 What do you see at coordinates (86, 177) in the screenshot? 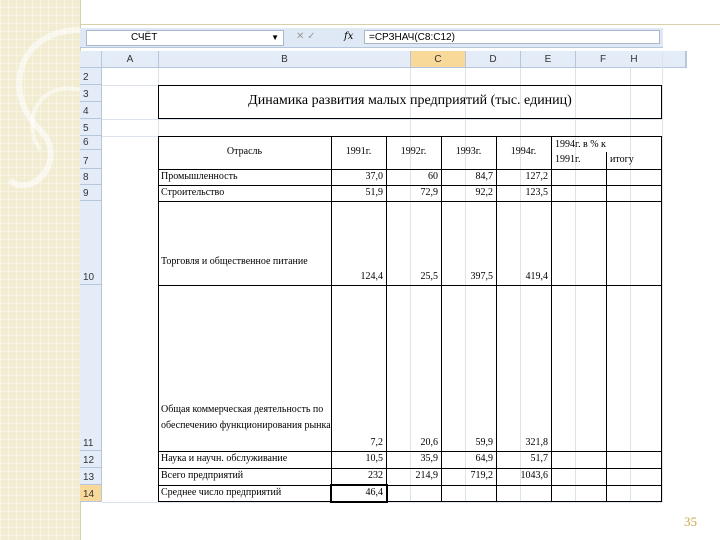
I see `row-number: 8` at bounding box center [86, 177].